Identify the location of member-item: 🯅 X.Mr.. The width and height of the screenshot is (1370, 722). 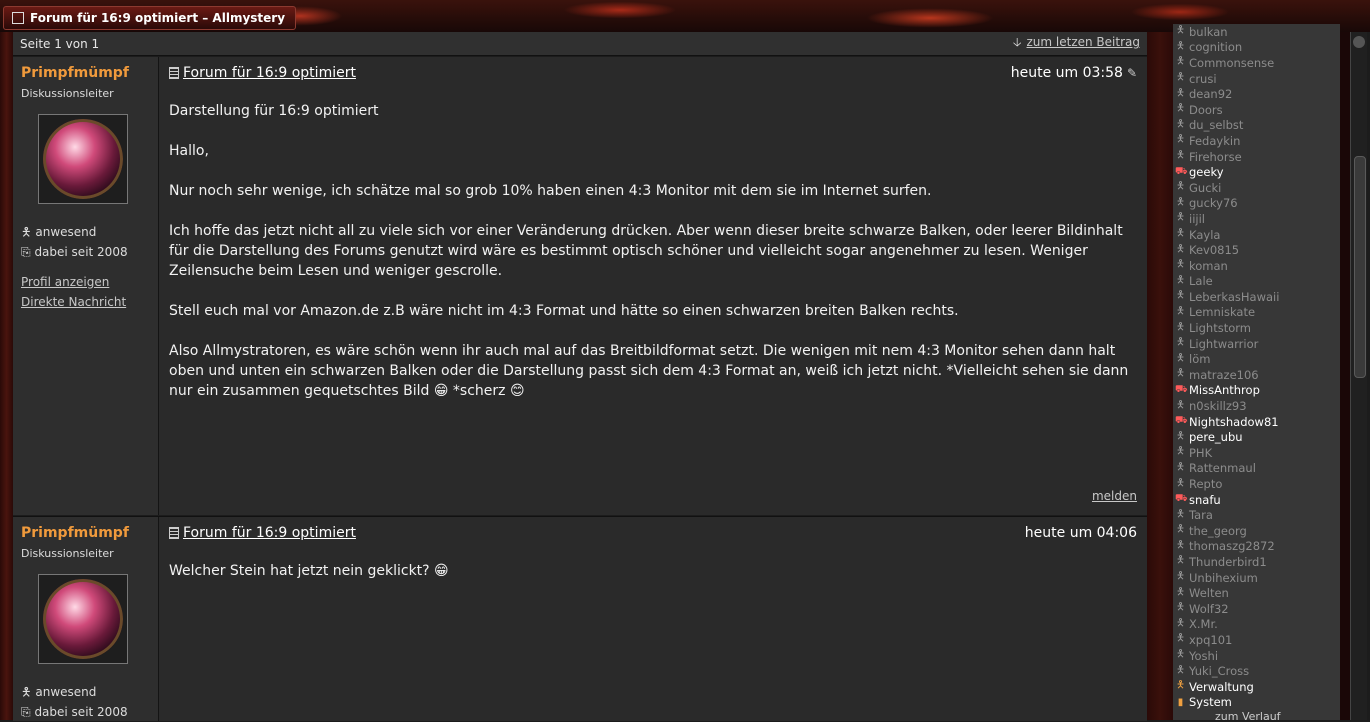
(1256, 625).